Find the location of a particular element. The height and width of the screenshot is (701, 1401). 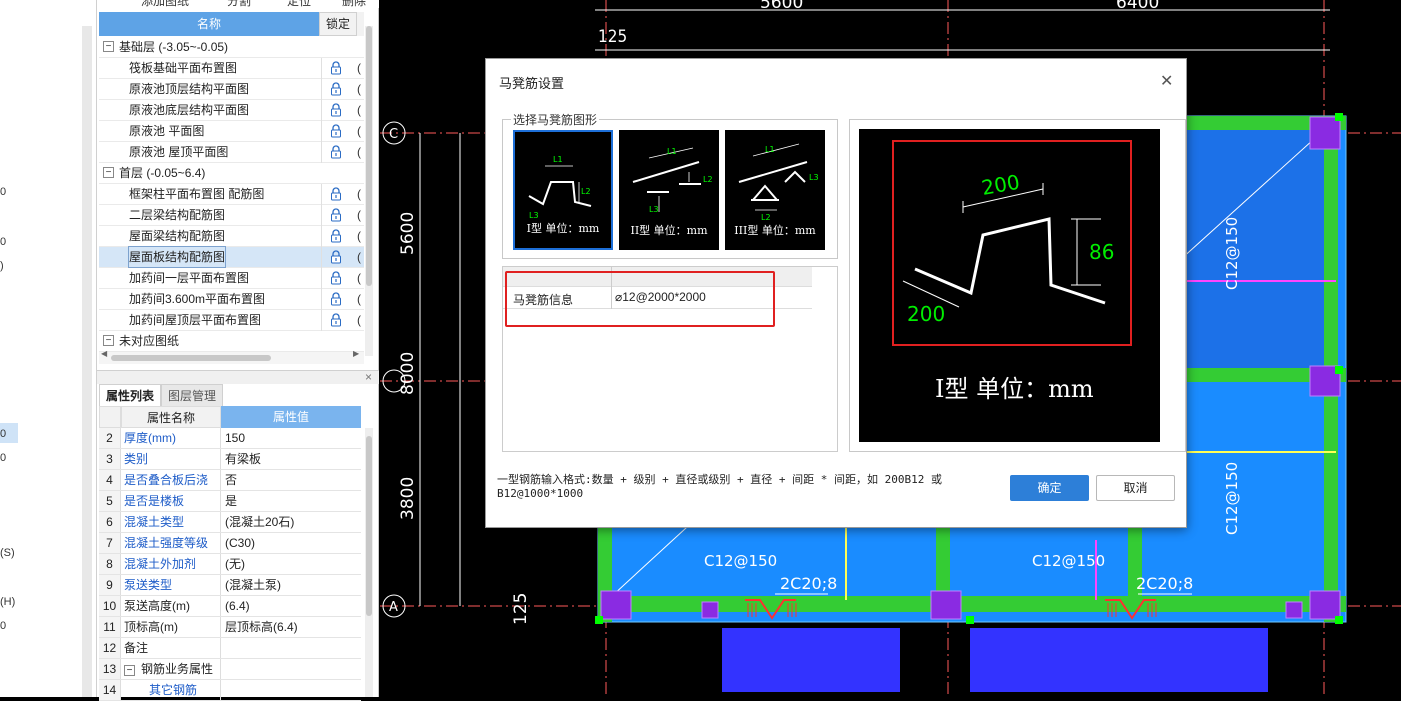

rebar-label: 2C20;8 is located at coordinates (1164, 583).